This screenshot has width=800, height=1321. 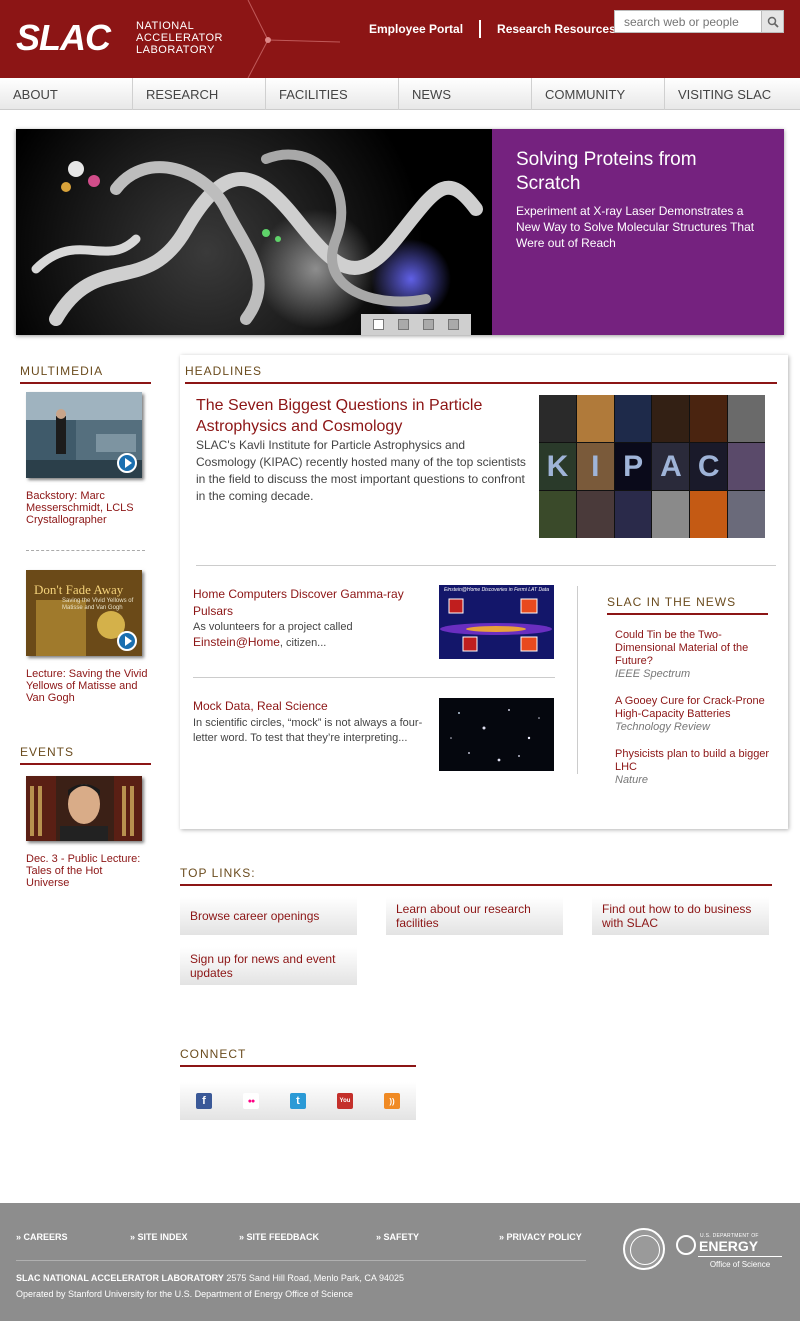 What do you see at coordinates (556, 29) in the screenshot?
I see `research-resources-link: Research Resources` at bounding box center [556, 29].